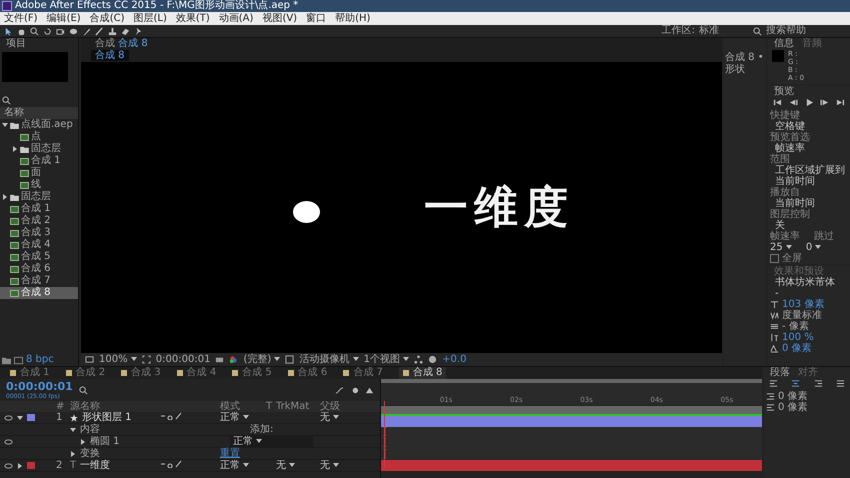  What do you see at coordinates (236, 18) in the screenshot?
I see `menu-item: 动画(A)` at bounding box center [236, 18].